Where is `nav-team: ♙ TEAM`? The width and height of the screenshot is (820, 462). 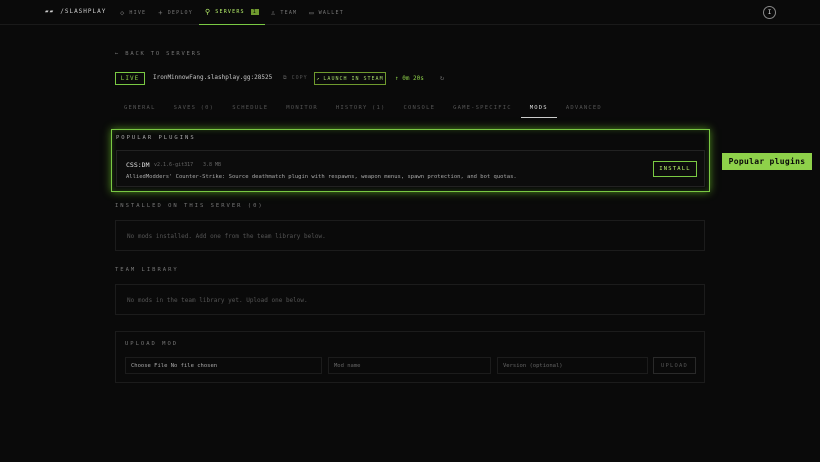
nav-team: ♙ TEAM is located at coordinates (284, 12).